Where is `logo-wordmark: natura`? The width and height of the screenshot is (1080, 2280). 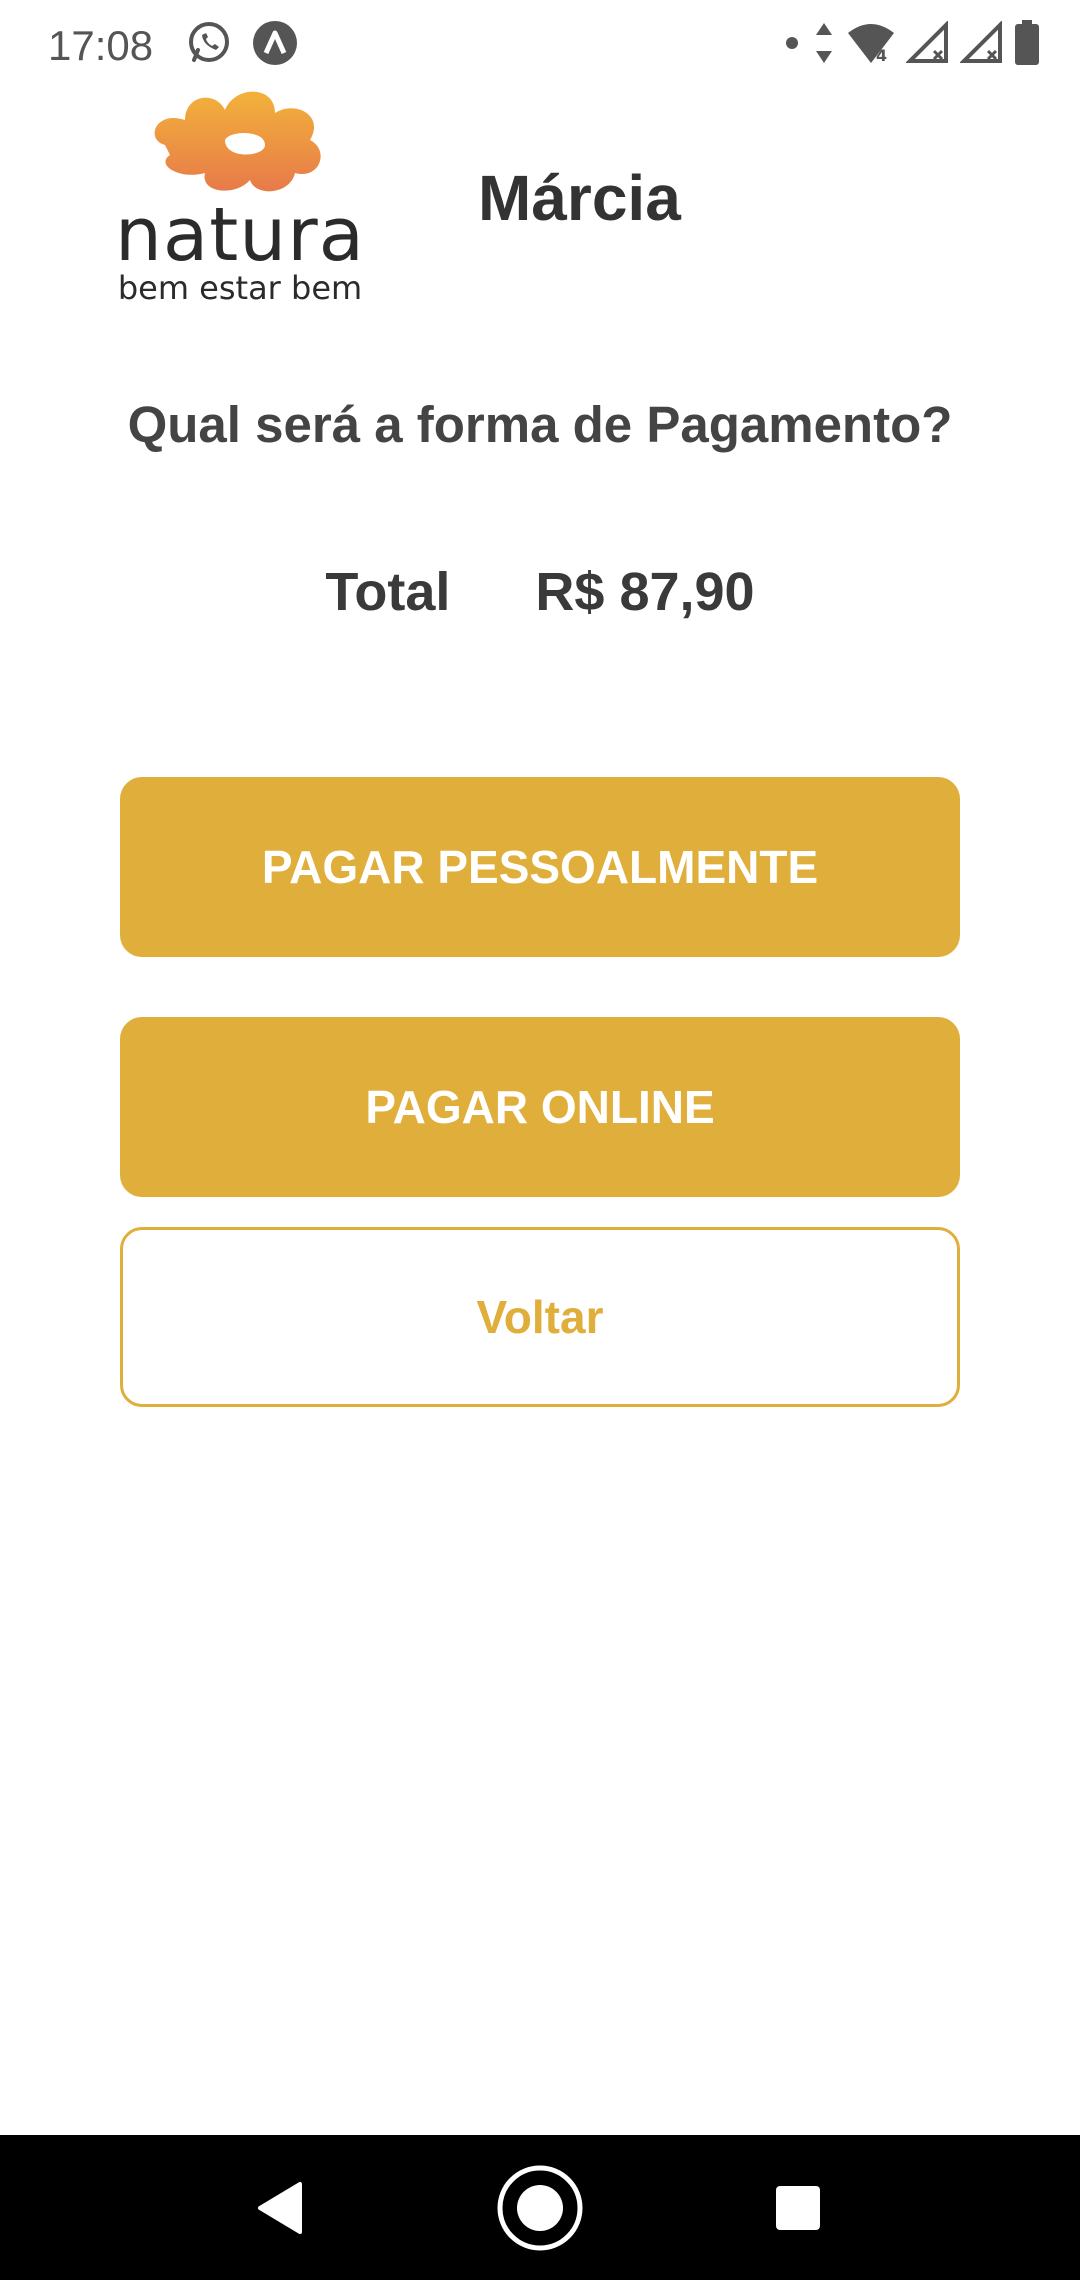 logo-wordmark: natura is located at coordinates (240, 235).